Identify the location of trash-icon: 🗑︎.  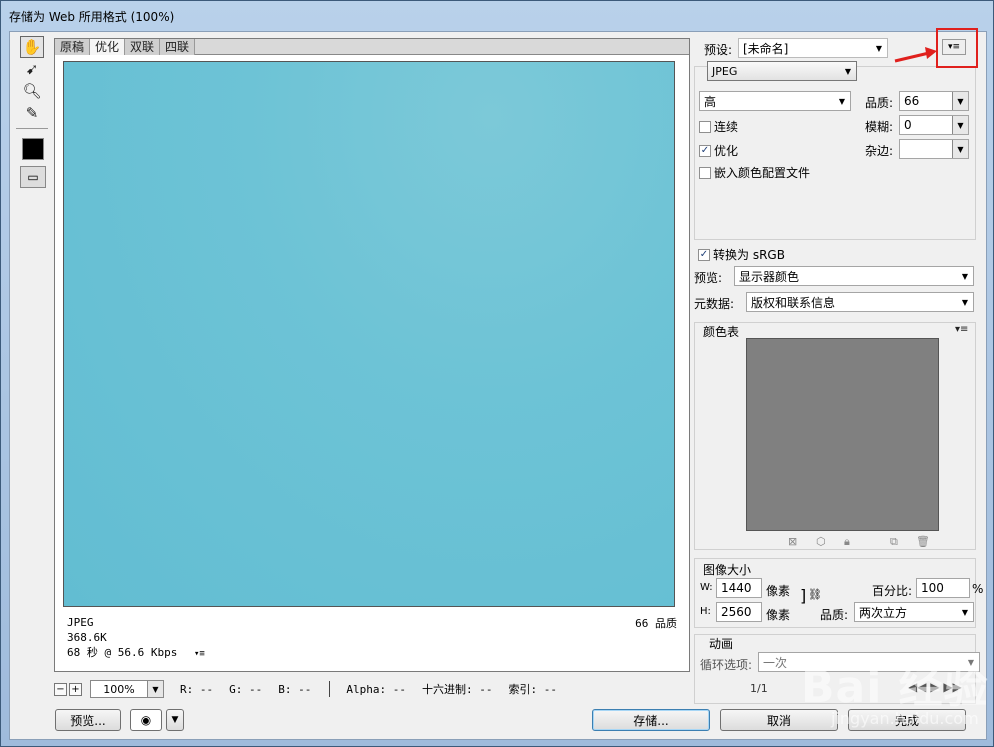
(923, 541).